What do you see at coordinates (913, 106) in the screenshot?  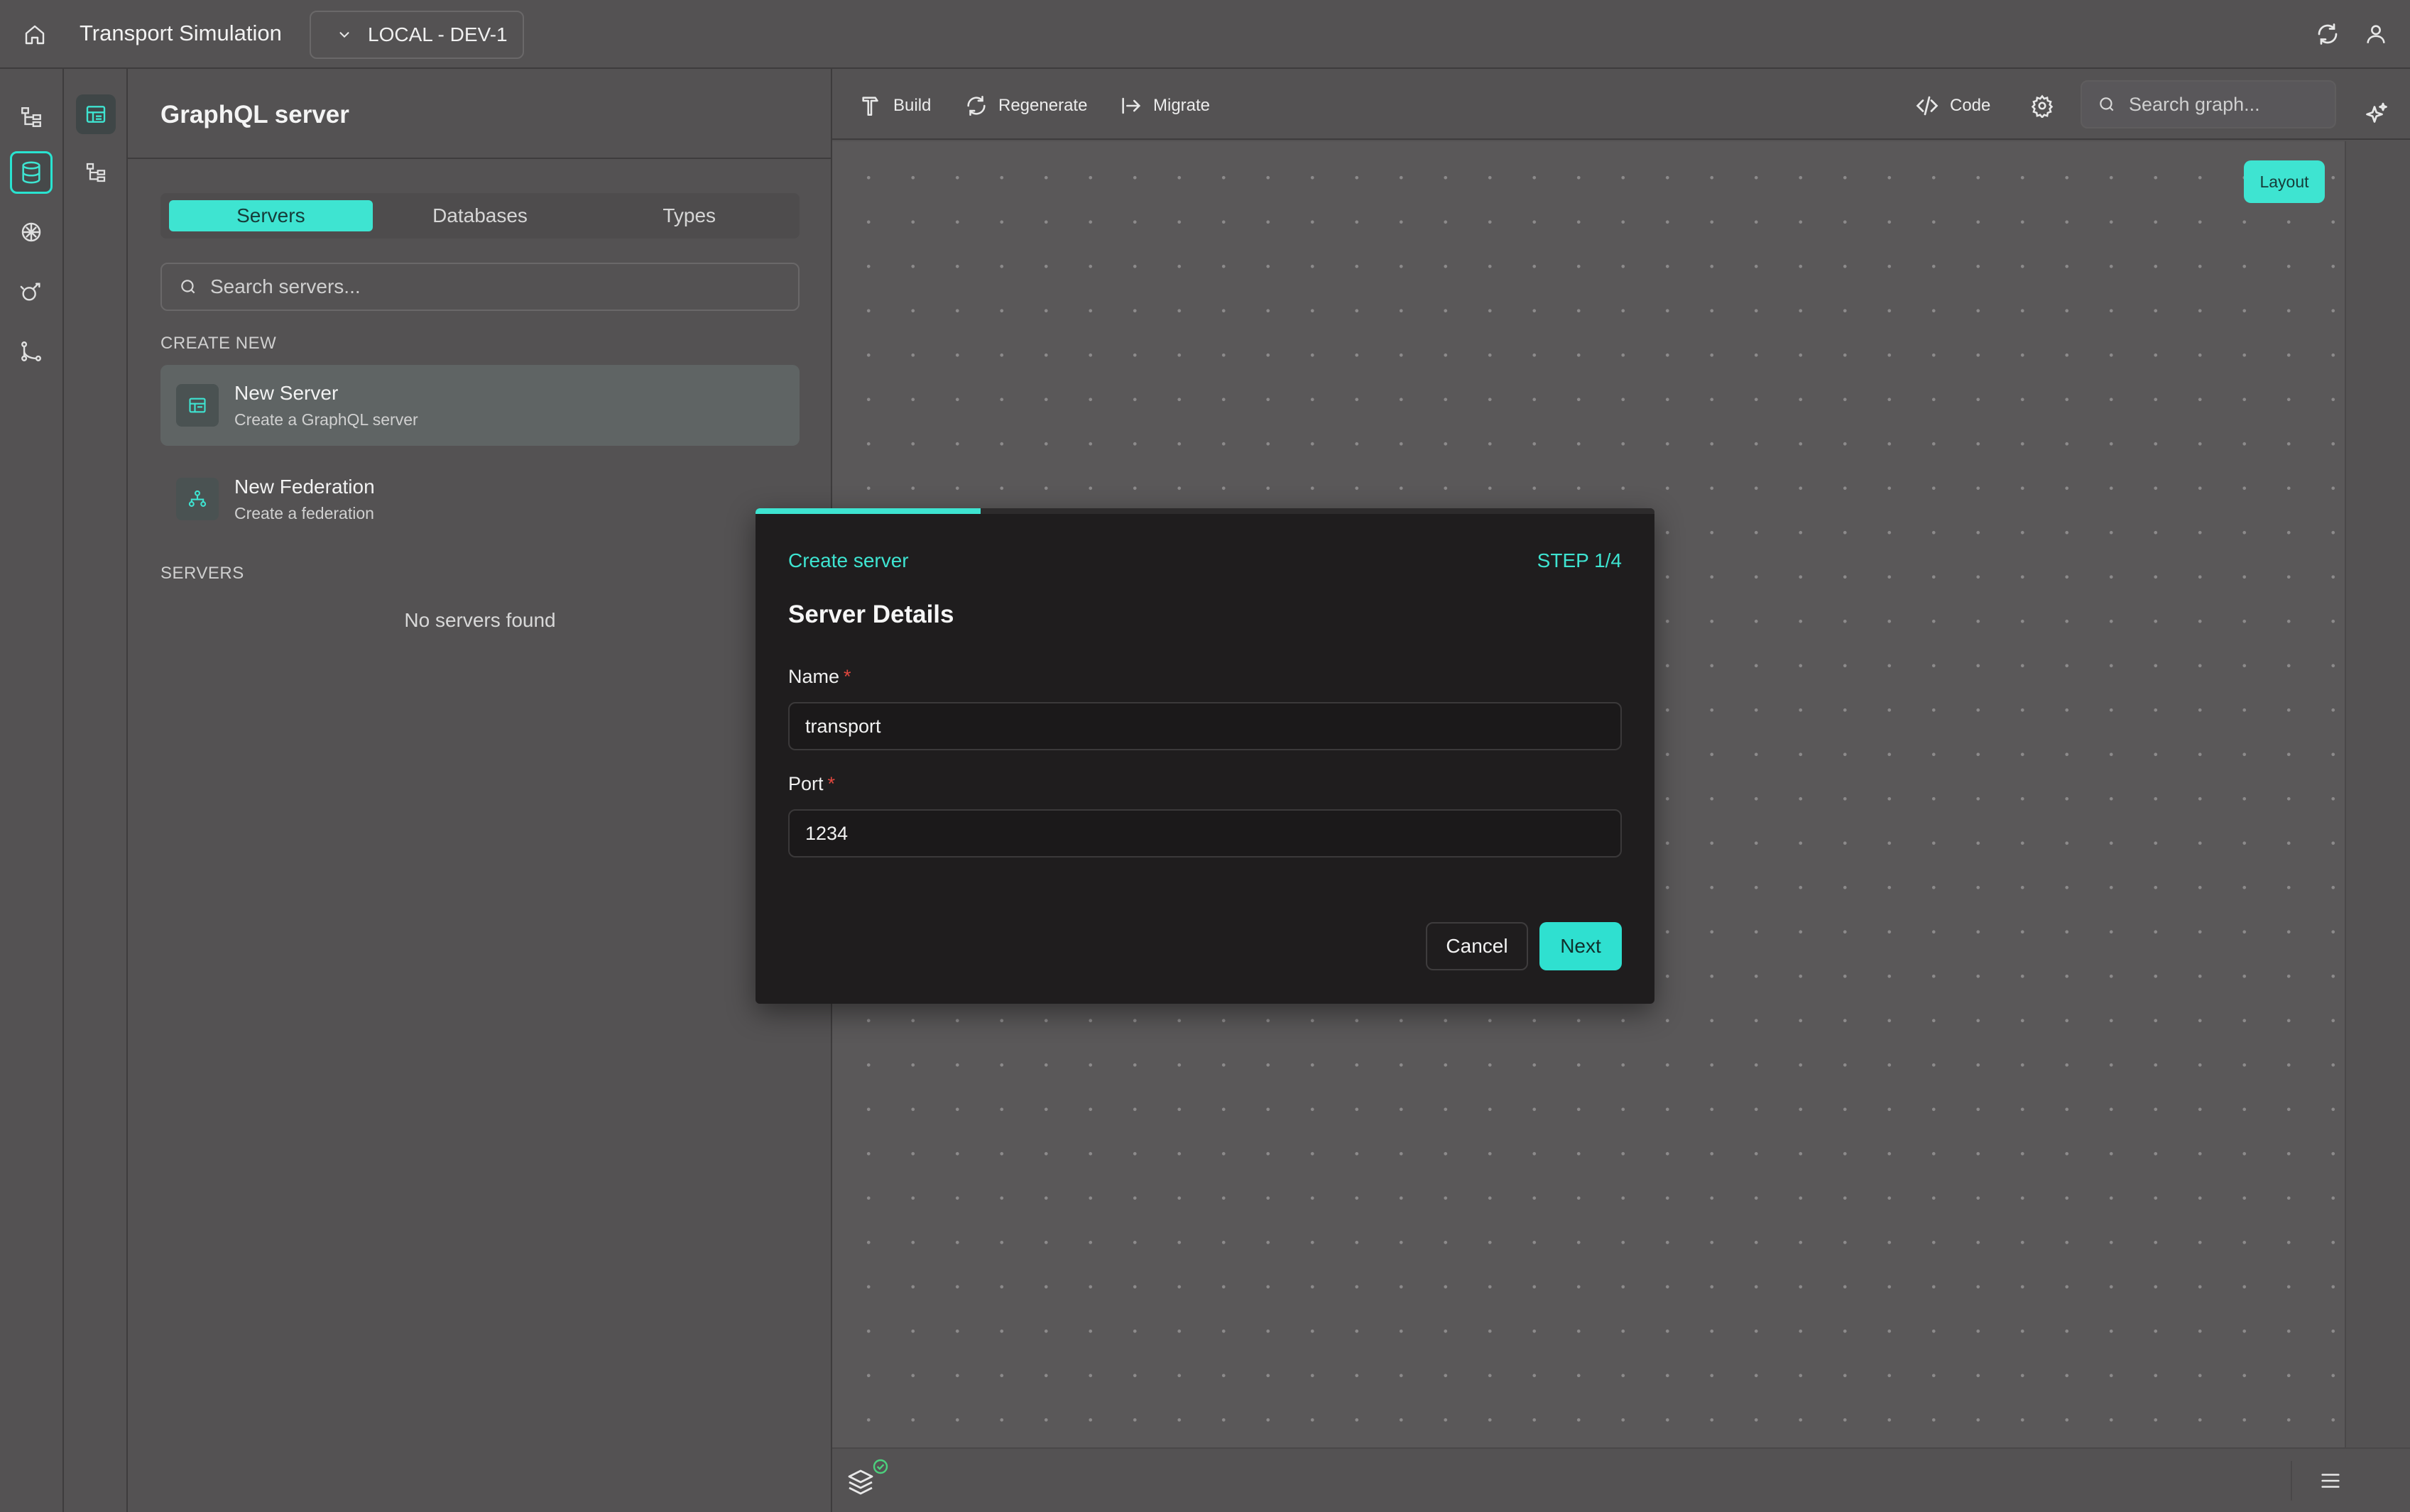 I see `build-label: Build` at bounding box center [913, 106].